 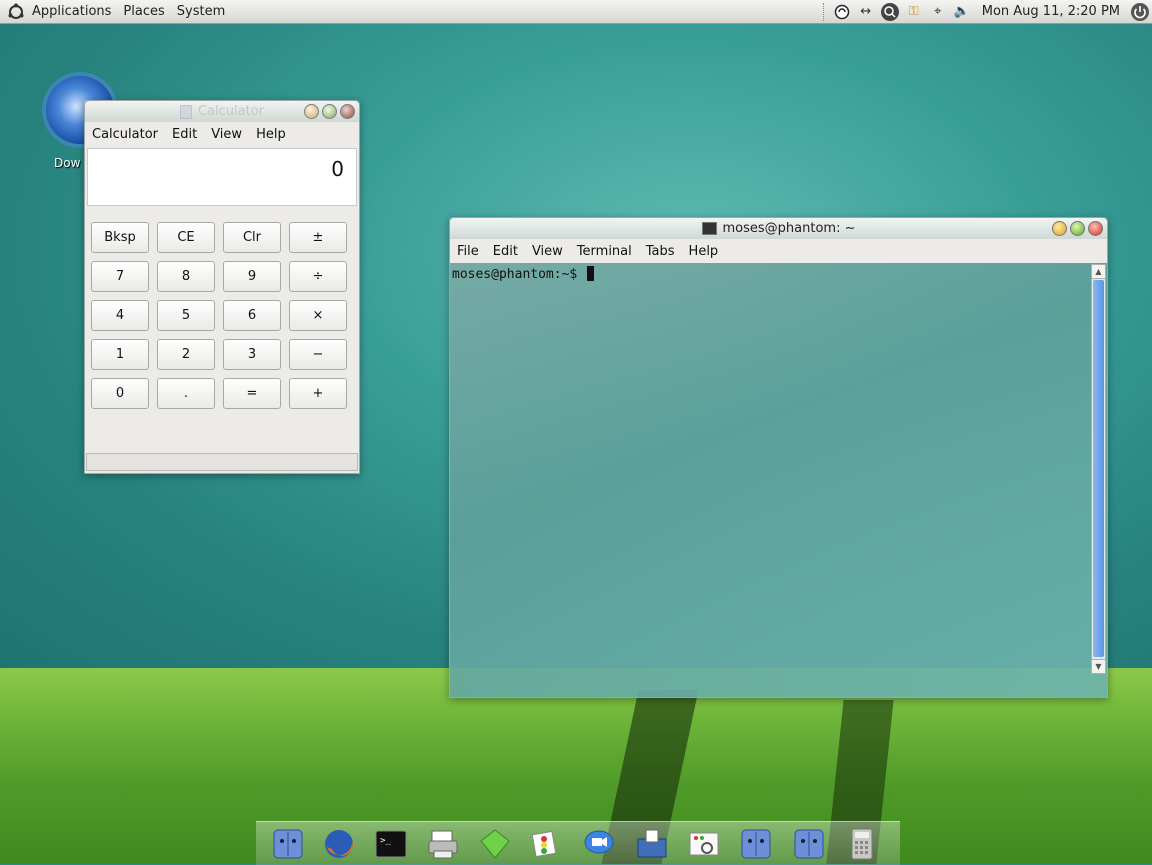 I want to click on menu-tabs: Tabs, so click(x=660, y=251).